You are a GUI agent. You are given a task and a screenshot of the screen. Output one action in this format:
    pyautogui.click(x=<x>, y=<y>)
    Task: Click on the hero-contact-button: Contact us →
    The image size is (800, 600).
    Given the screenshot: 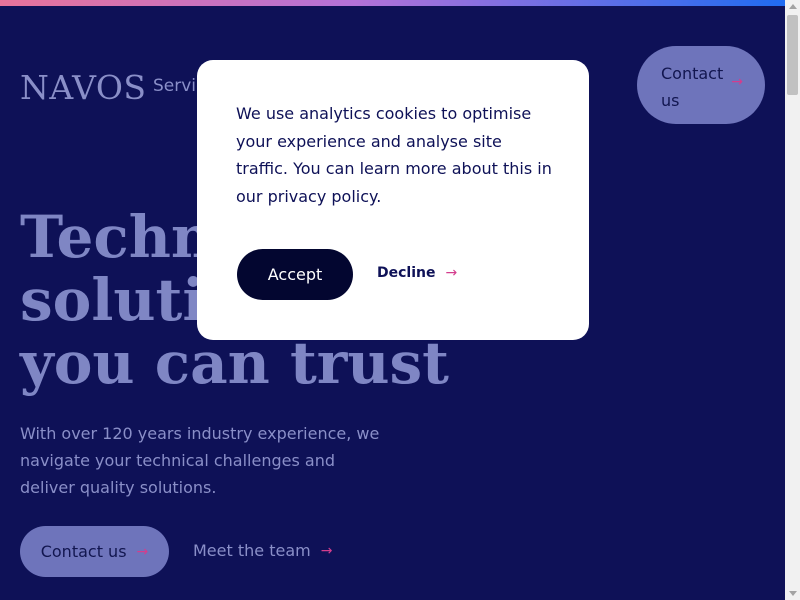 What is the action you would take?
    pyautogui.click(x=94, y=551)
    